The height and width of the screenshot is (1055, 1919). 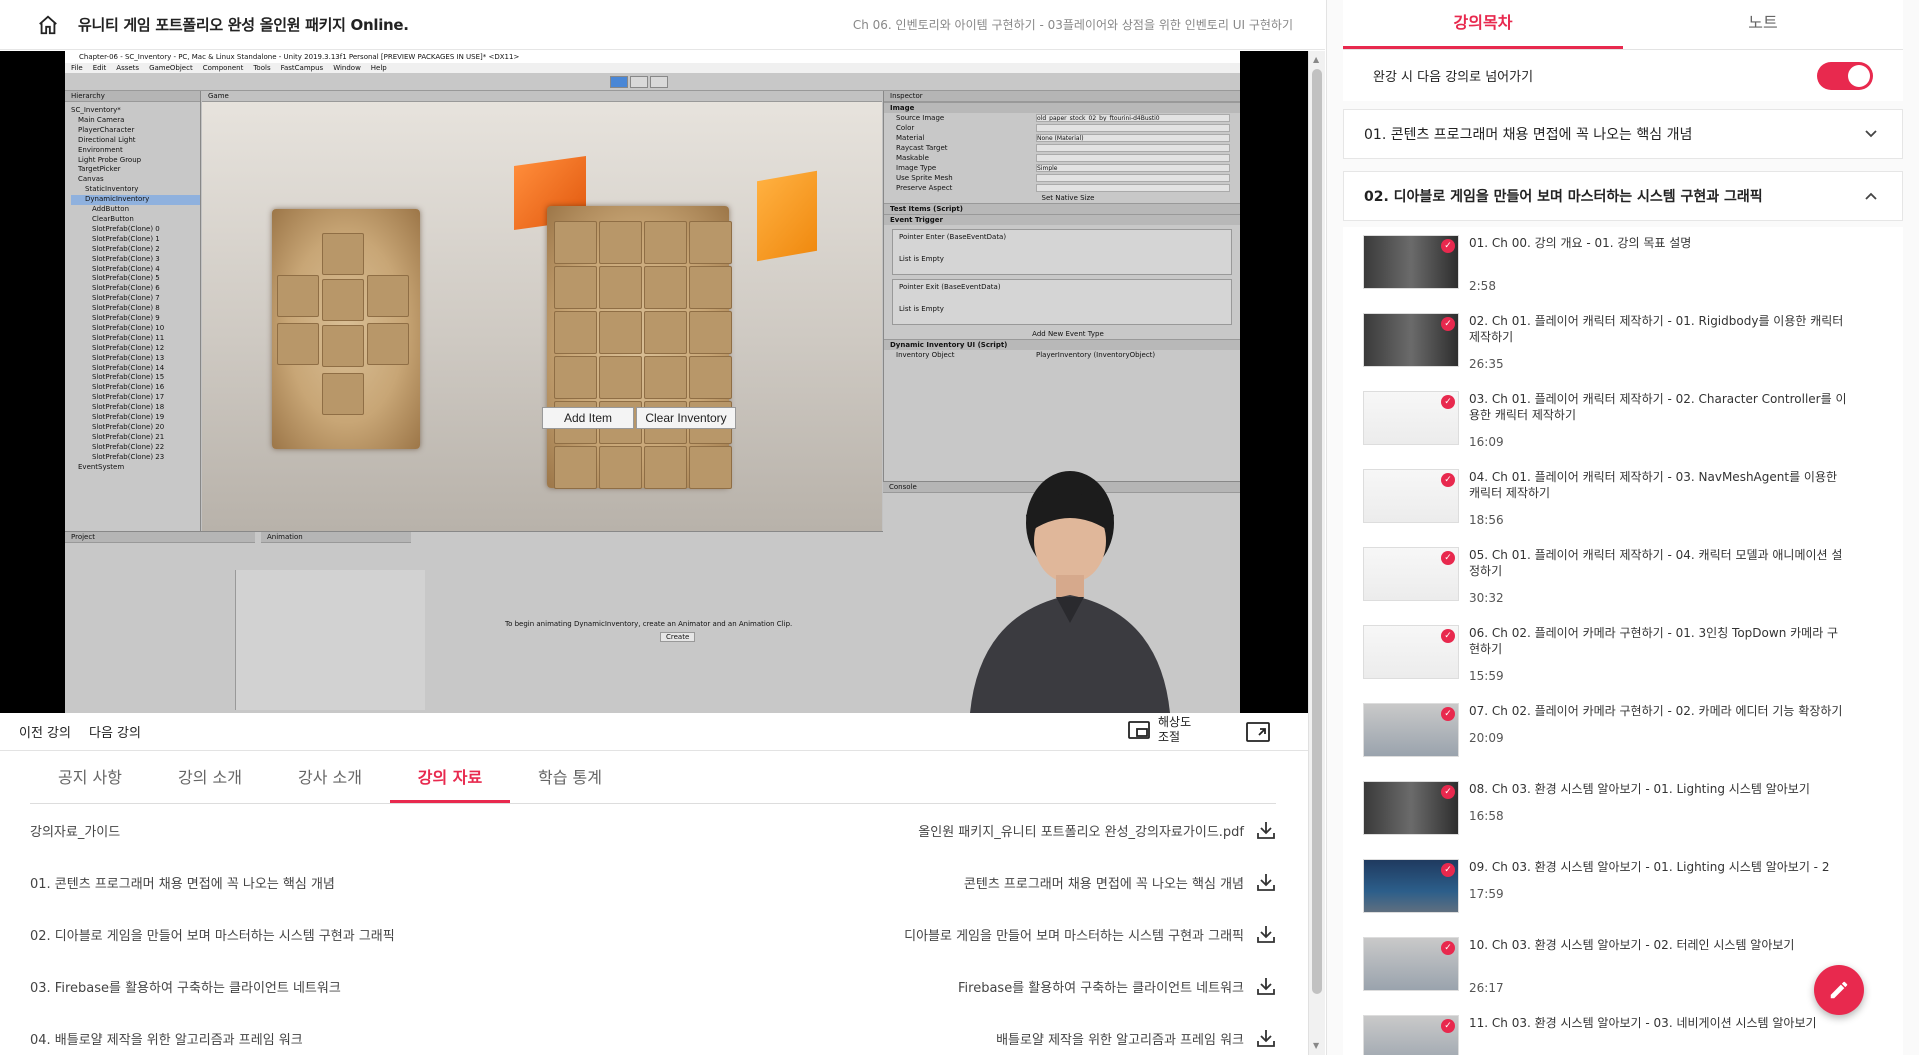 What do you see at coordinates (921, 259) in the screenshot?
I see `pointer-enter-empty: List is Empty` at bounding box center [921, 259].